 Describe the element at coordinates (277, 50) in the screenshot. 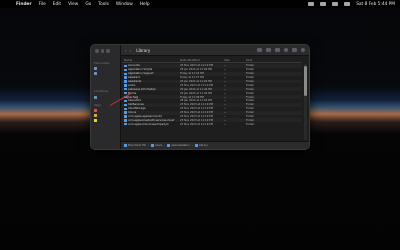

I see `share-icon` at that location.